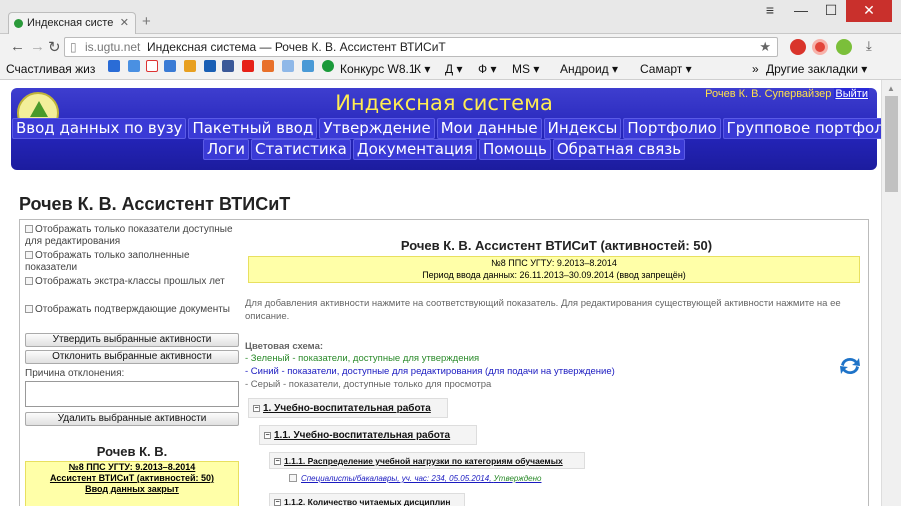 The height and width of the screenshot is (506, 901). I want to click on tree-node-1: −1. Учебно-воспитательная работа, so click(348, 408).